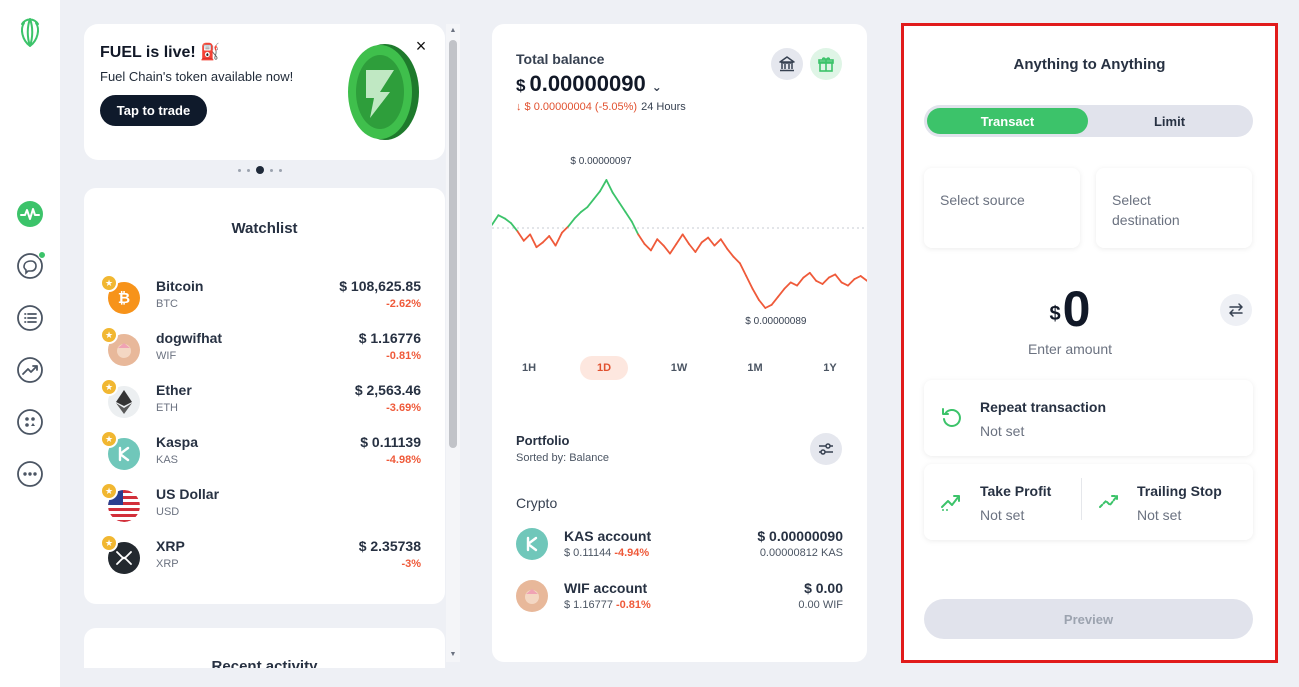 This screenshot has height=687, width=1299. I want to click on range-1w-button: 1W, so click(679, 368).